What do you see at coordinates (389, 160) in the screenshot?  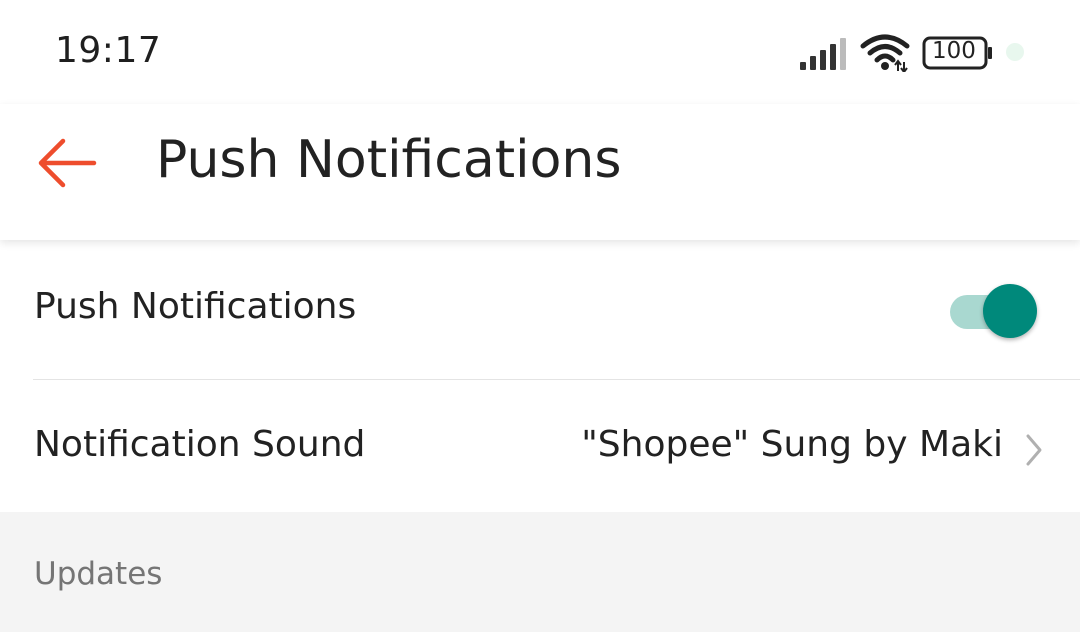 I see `page-title: Push Notifications` at bounding box center [389, 160].